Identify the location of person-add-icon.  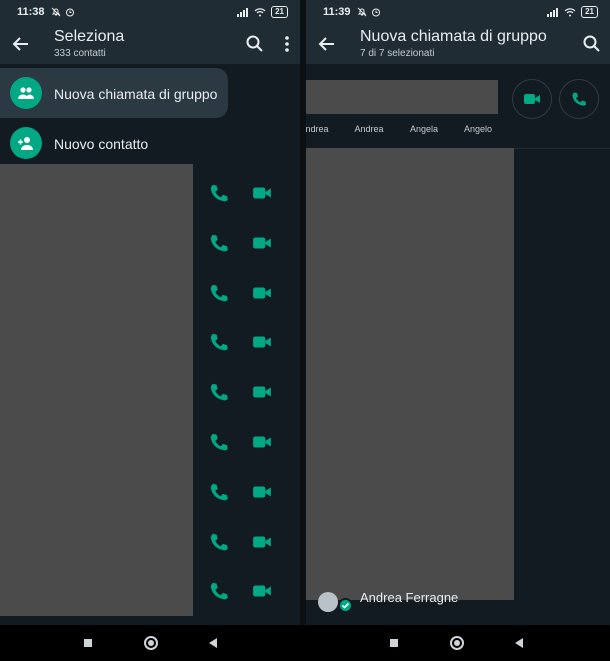
(26, 143).